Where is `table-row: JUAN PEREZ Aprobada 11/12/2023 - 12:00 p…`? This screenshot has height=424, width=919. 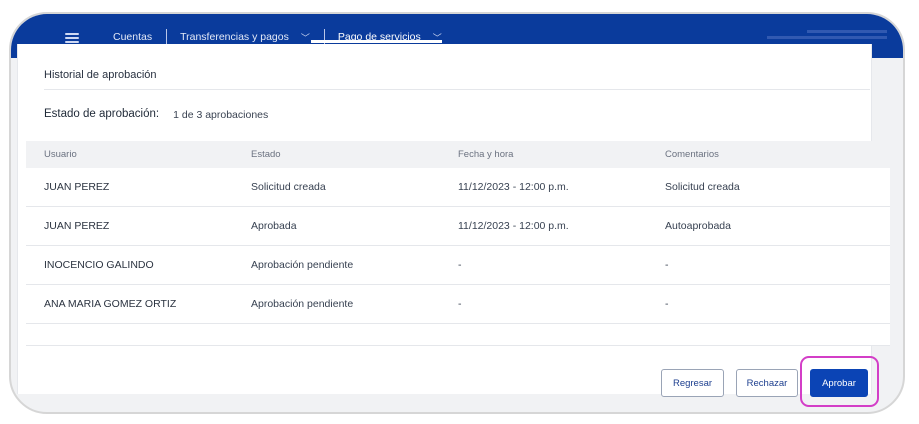
table-row: JUAN PEREZ Aprobada 11/12/2023 - 12:00 p… is located at coordinates (458, 226).